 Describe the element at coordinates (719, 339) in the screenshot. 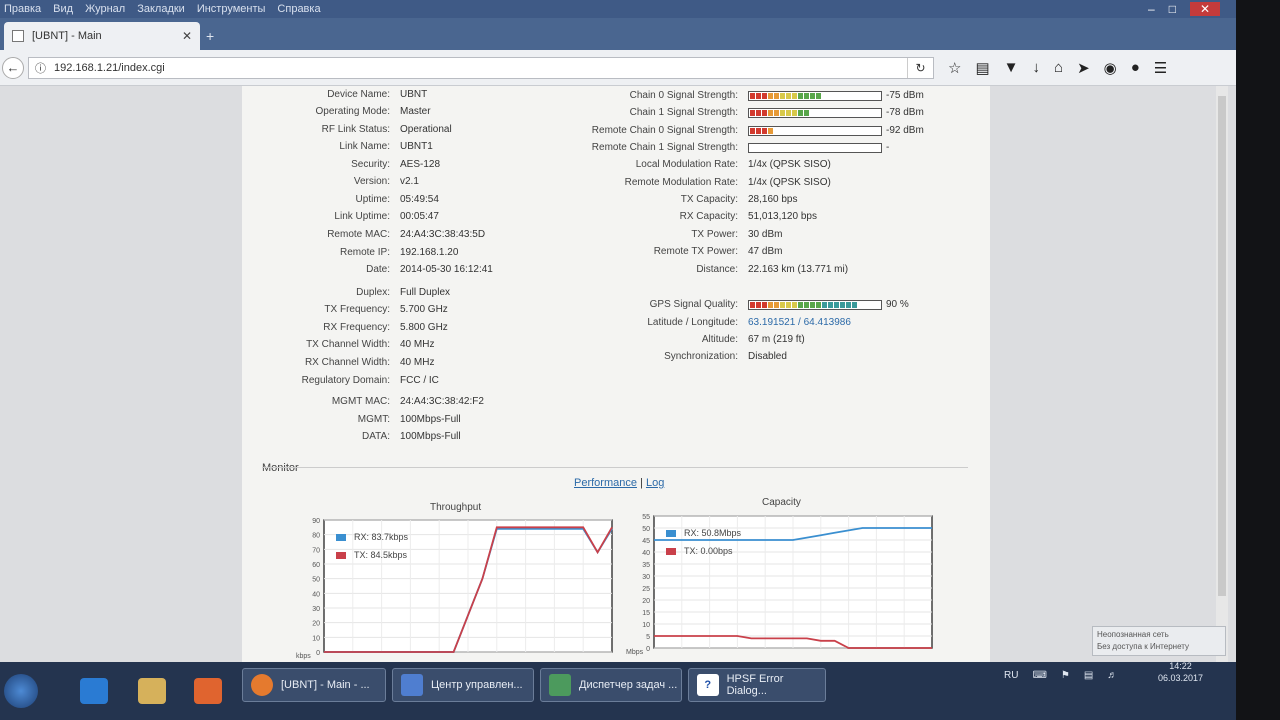

I see `field-label: Altitude:` at that location.